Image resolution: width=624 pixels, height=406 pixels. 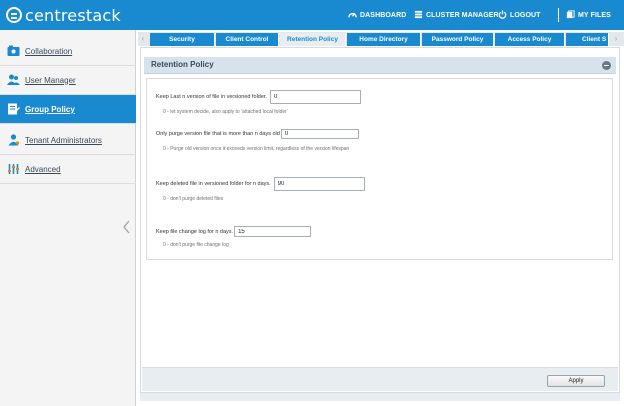 I want to click on cluster-icon, so click(x=418, y=15).